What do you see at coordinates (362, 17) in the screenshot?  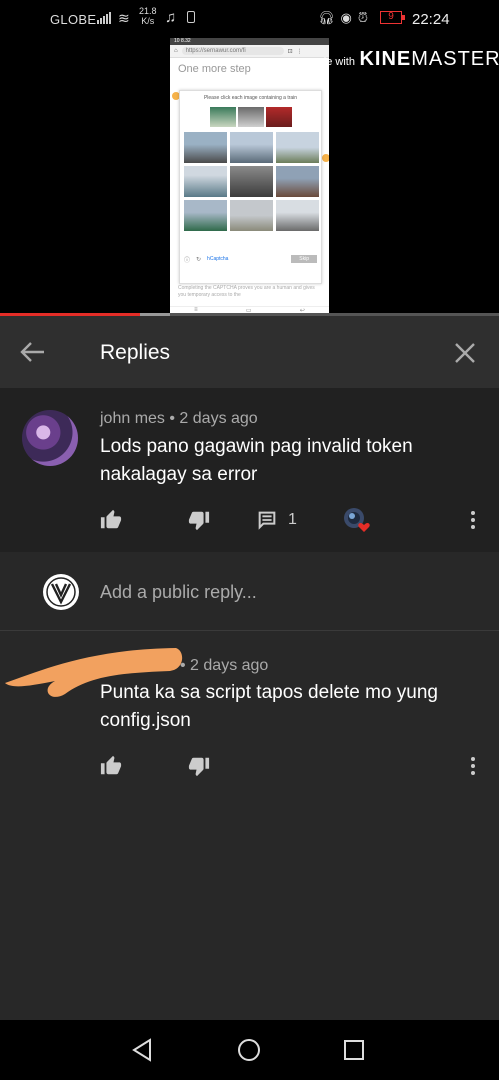 I see `alarm-icon: ⏰︎` at bounding box center [362, 17].